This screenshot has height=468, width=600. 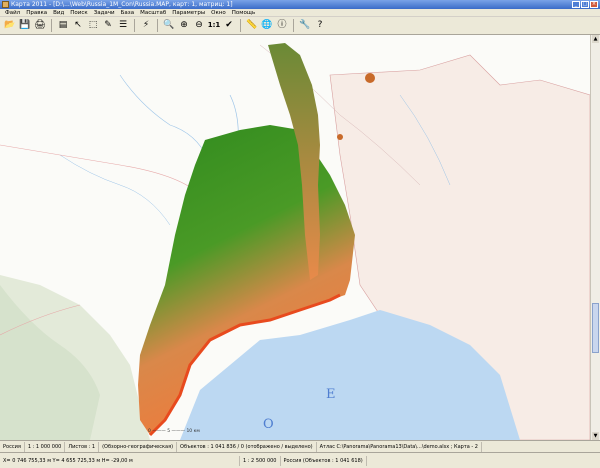 What do you see at coordinates (63, 26) in the screenshot?
I see `layers-icon: ▤` at bounding box center [63, 26].